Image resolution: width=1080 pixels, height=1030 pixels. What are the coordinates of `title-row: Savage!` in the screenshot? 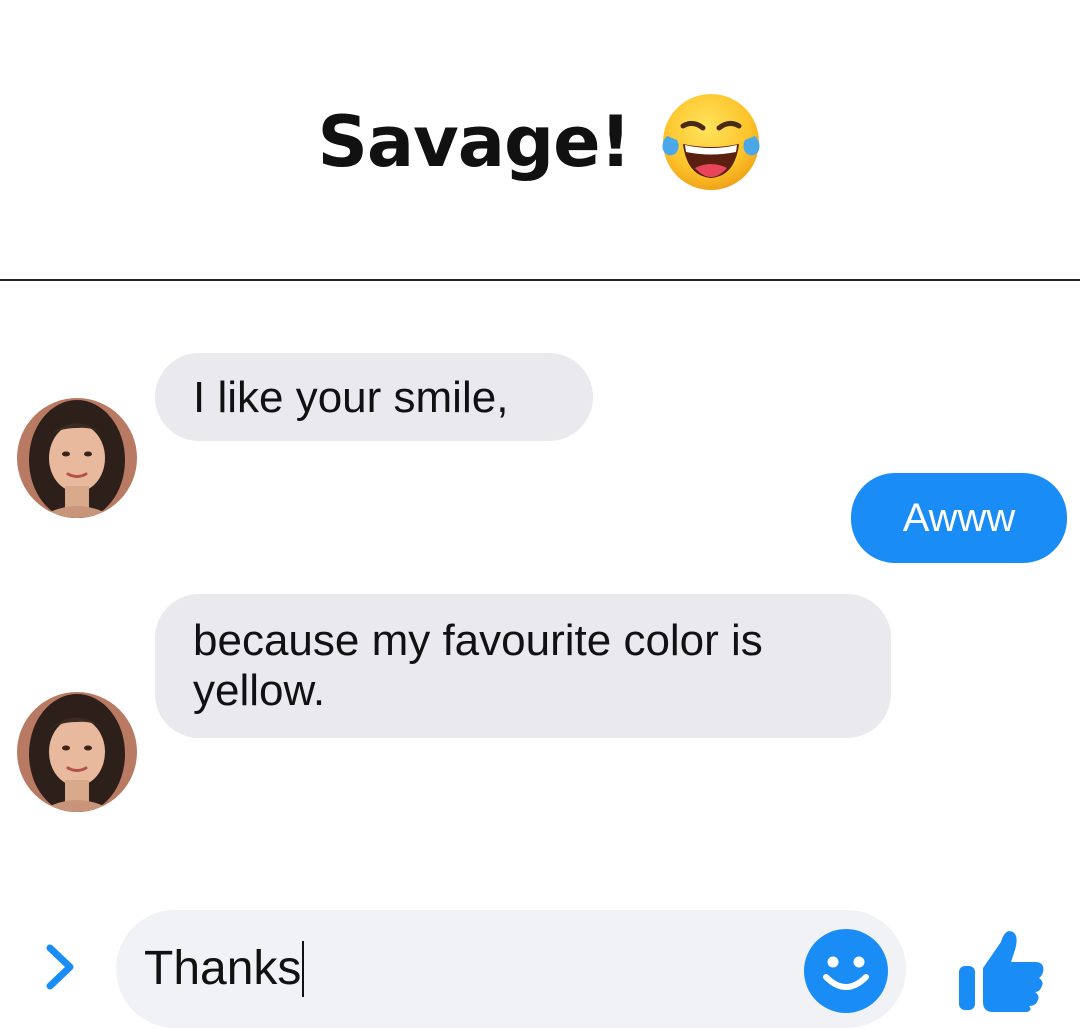 It's located at (540, 142).